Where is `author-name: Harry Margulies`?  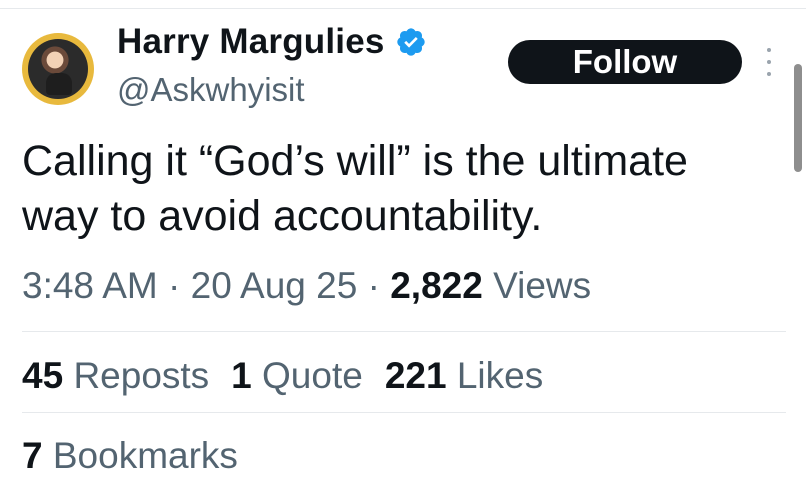
author-name: Harry Margulies is located at coordinates (251, 42).